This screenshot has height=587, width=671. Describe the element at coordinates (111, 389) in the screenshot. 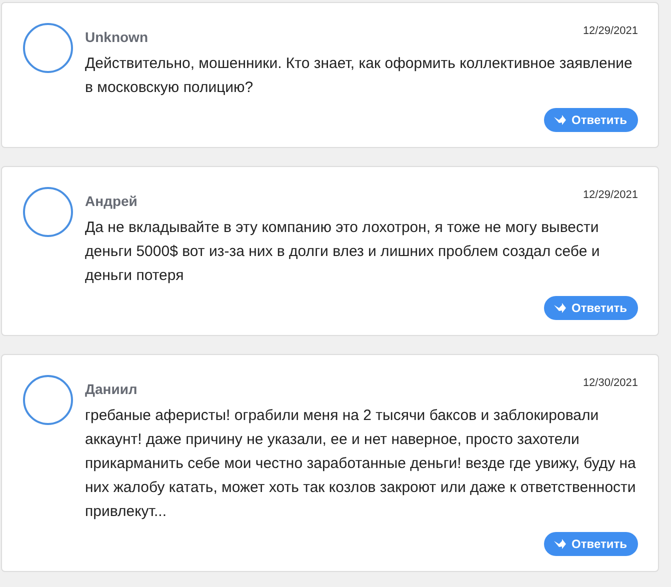

I see `author-name: Даниил` at that location.